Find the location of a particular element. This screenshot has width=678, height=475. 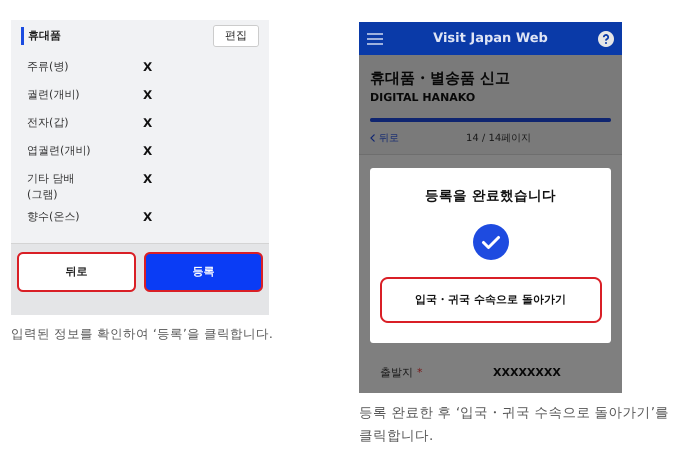

help-icon is located at coordinates (606, 38).